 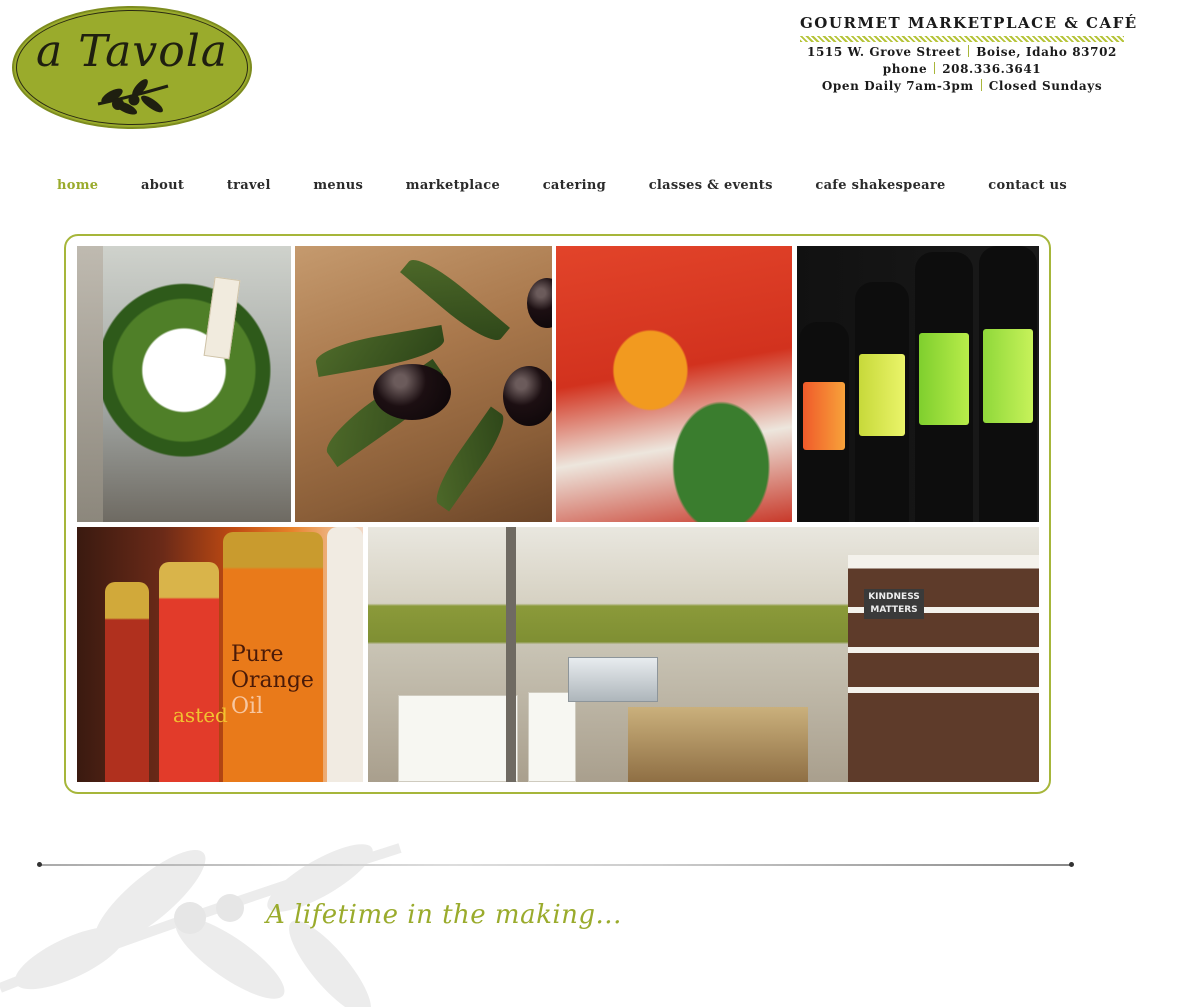 I want to click on address-street: 1515 W. Grove Street, so click(x=884, y=52).